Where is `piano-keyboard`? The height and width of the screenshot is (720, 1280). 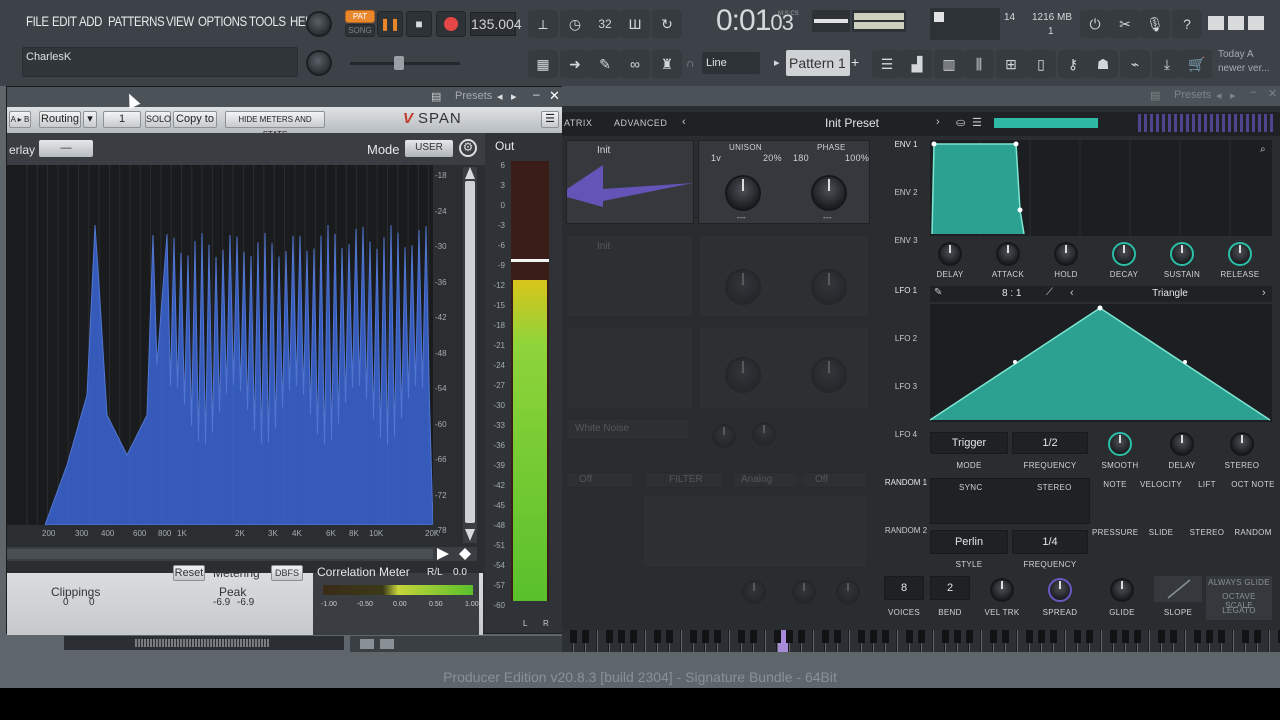
piano-keyboard is located at coordinates (921, 641).